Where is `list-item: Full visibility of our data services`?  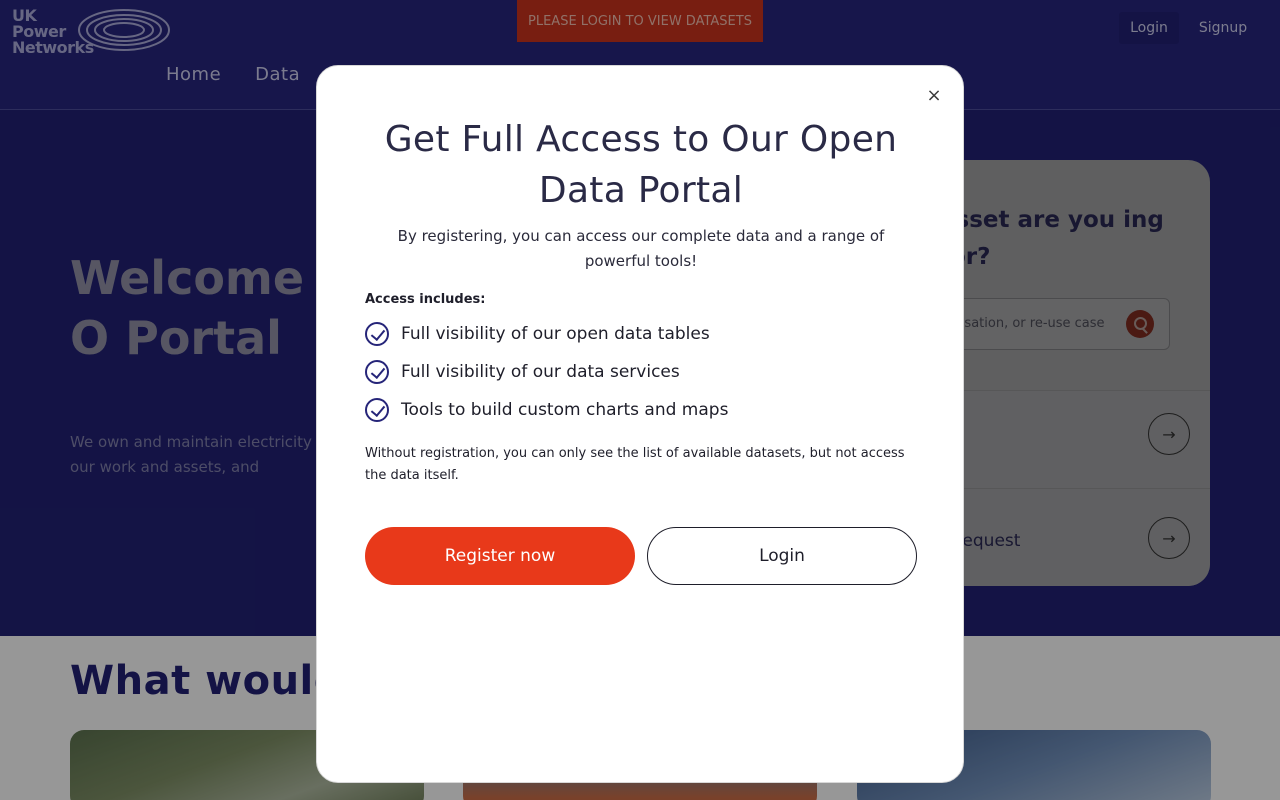
list-item: Full visibility of our data services is located at coordinates (546, 372).